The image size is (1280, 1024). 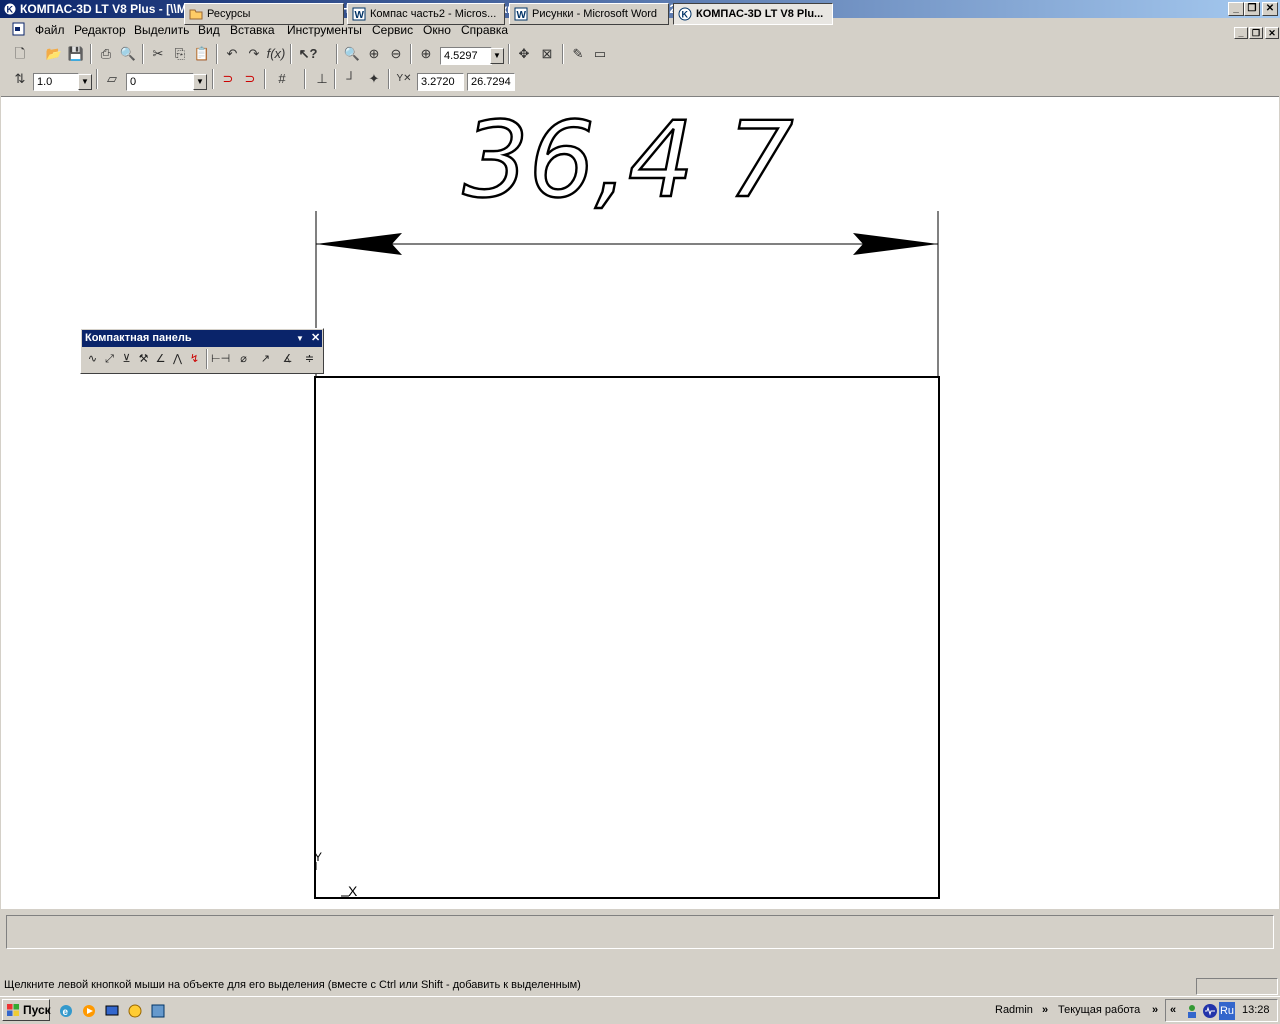 What do you see at coordinates (374, 79) in the screenshot?
I see `parametric-icon: ✦` at bounding box center [374, 79].